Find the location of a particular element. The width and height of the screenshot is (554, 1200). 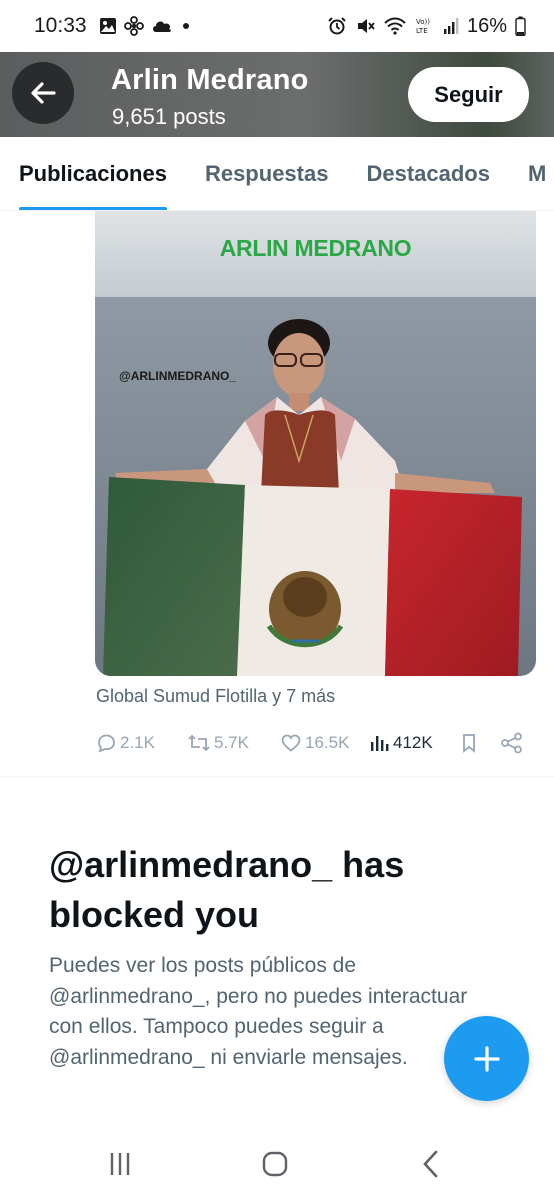

profile-header: Arlin Medrano 9,651 posts Seguir is located at coordinates (277, 94).